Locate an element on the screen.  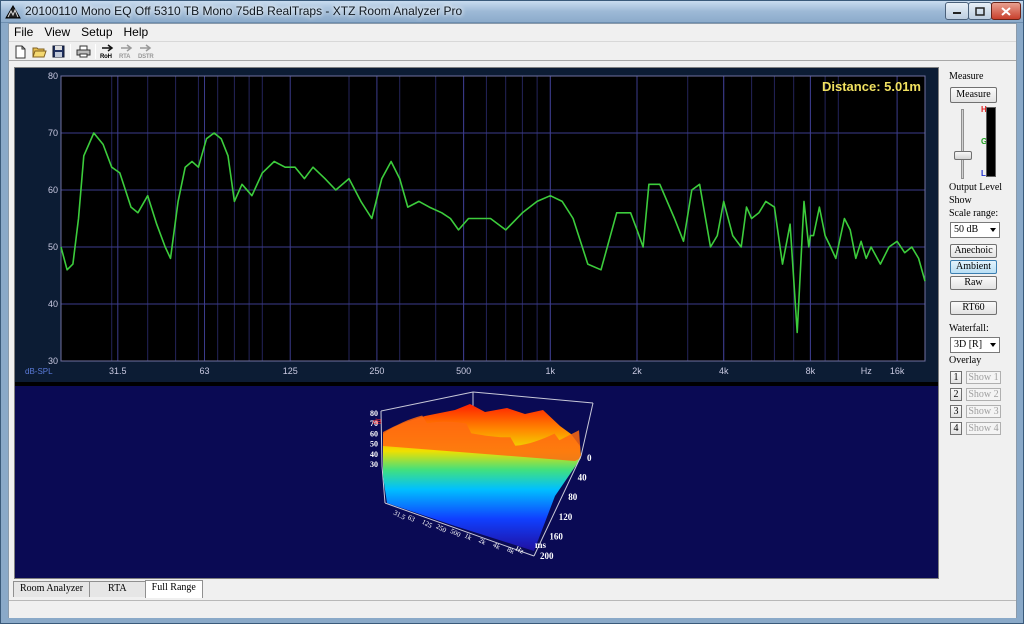
waterfall-z-tick: 30 is located at coordinates (374, 464).